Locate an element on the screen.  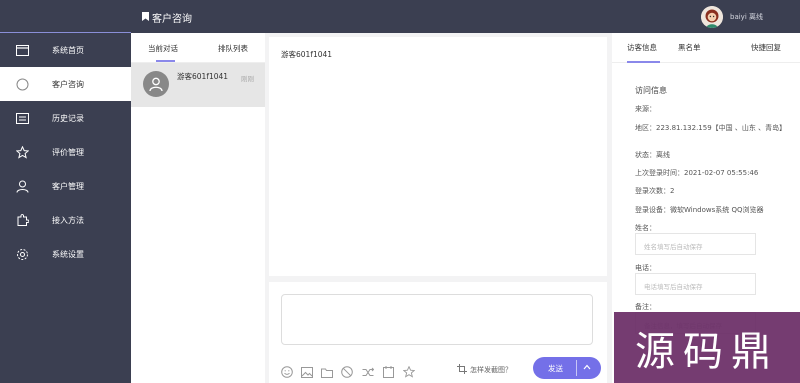
tab-quick-reply: 快捷回复 is located at coordinates (766, 47).